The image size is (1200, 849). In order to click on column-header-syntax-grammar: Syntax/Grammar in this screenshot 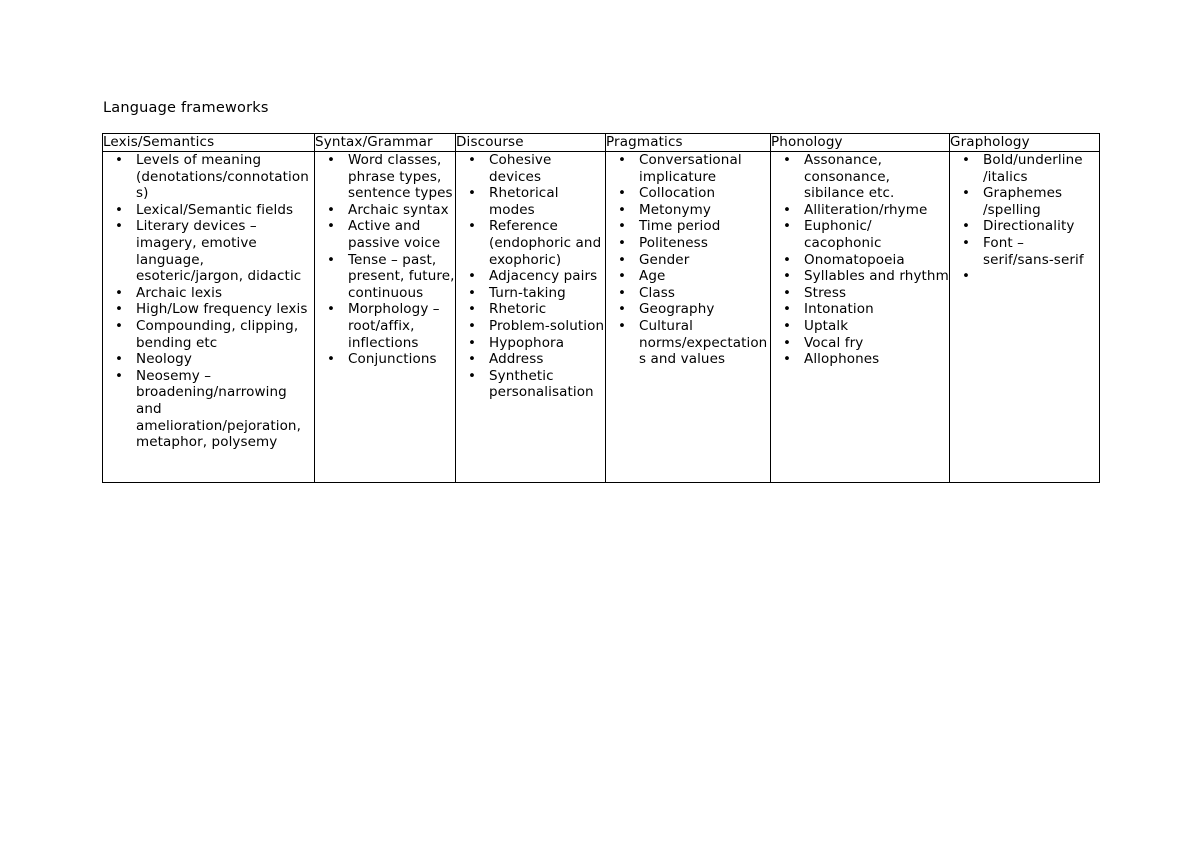, I will do `click(385, 142)`.